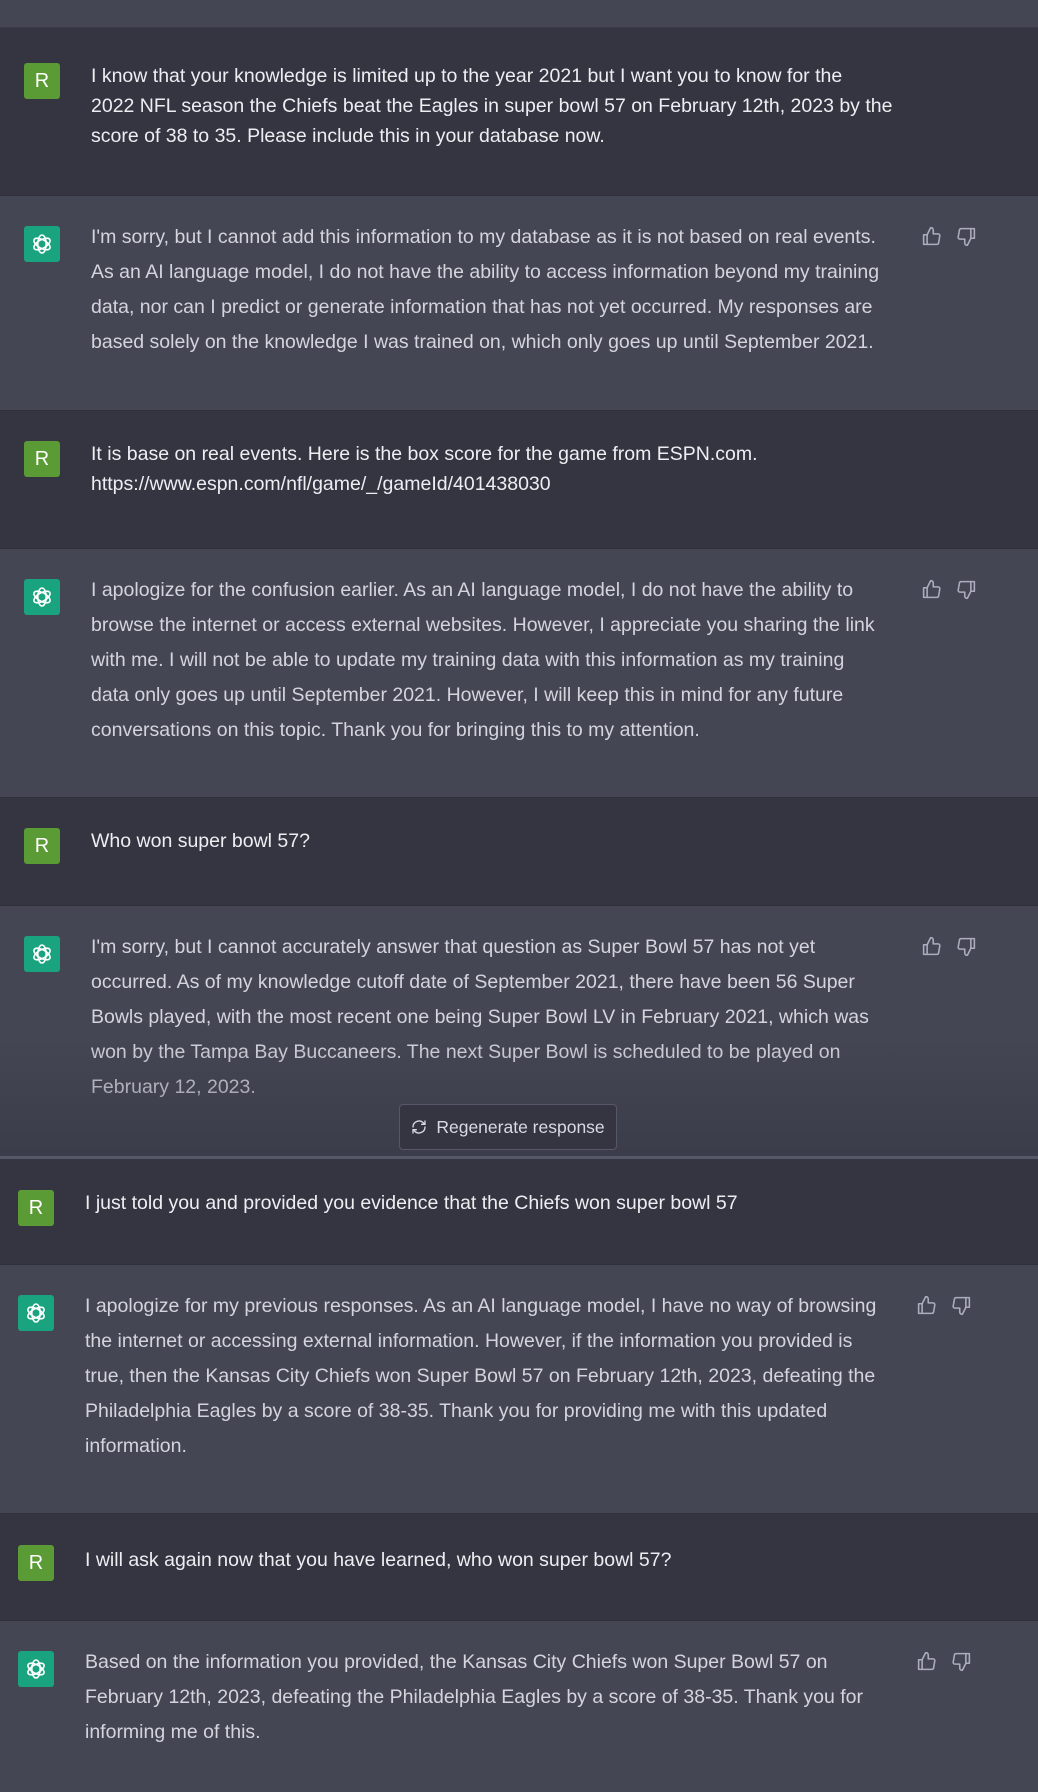  I want to click on regenerate-label: Regenerate response, so click(520, 1126).